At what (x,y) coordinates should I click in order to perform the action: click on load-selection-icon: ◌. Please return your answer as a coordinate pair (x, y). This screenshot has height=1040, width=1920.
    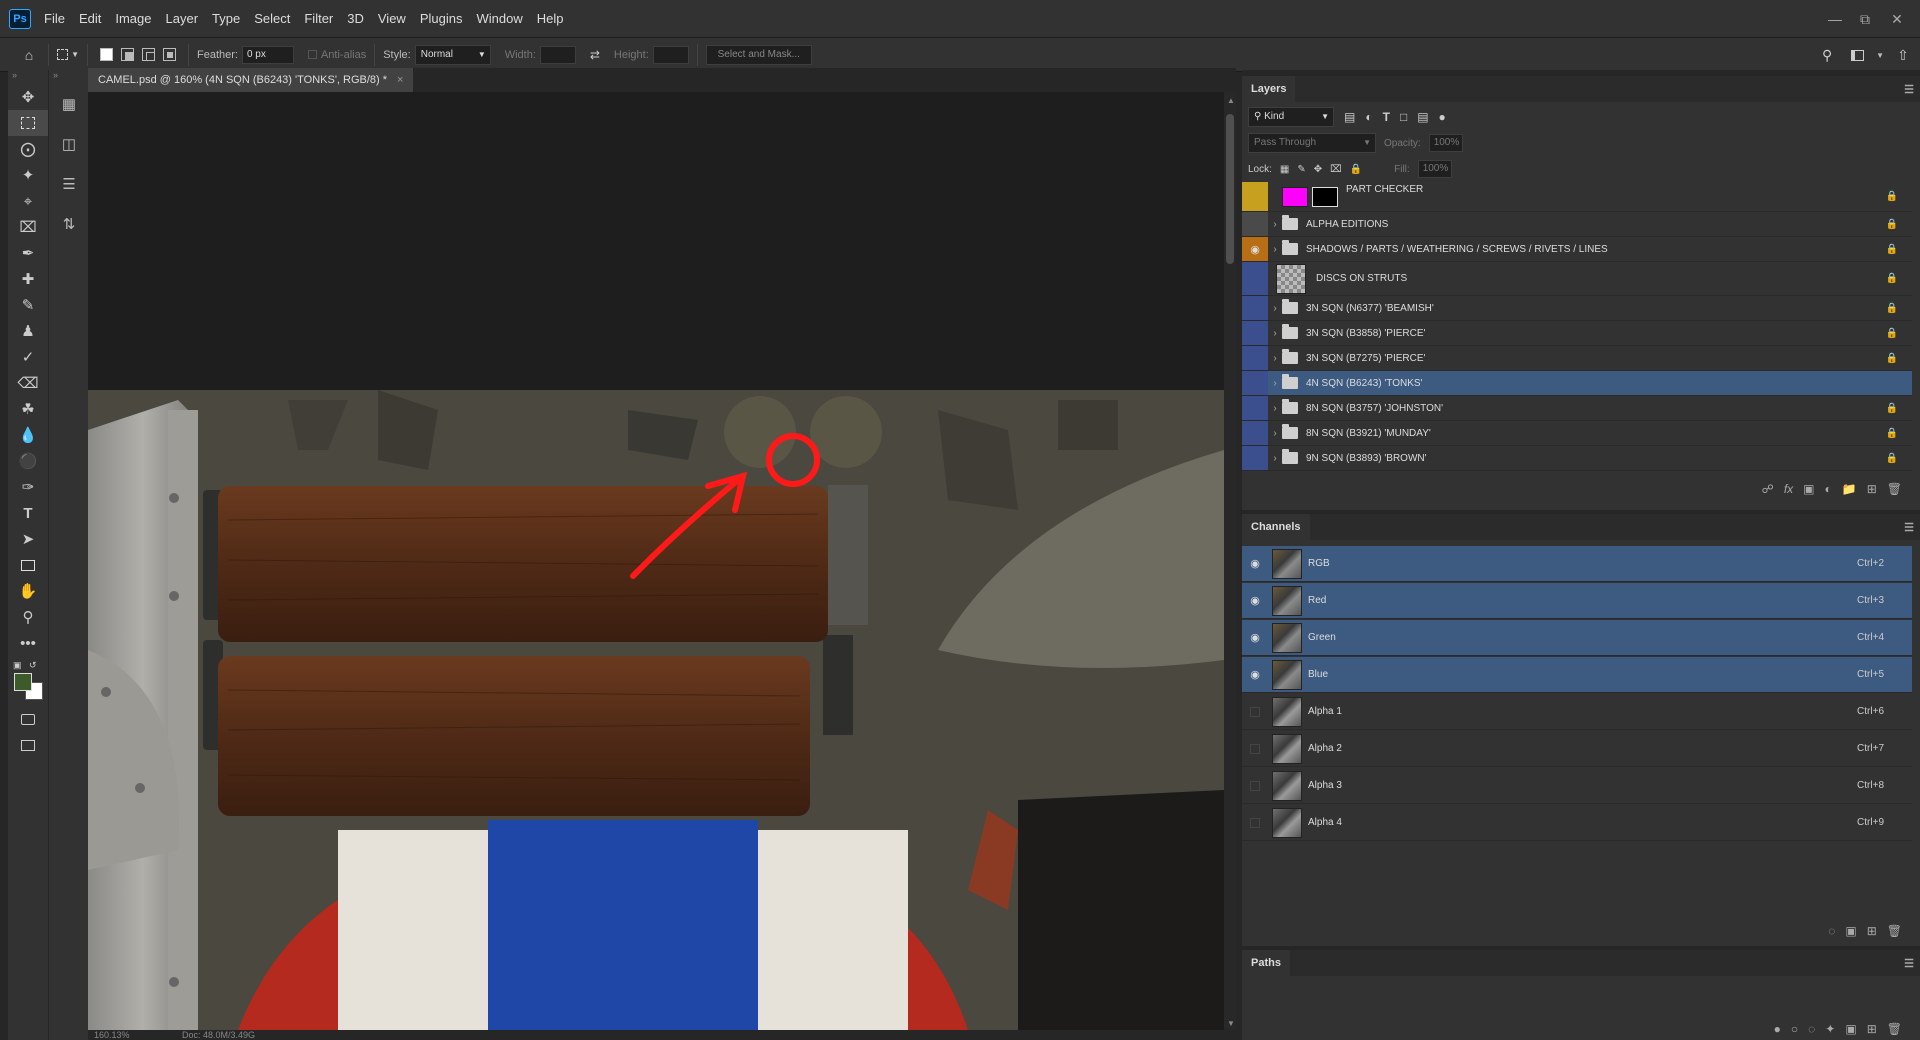
    Looking at the image, I should click on (1831, 931).